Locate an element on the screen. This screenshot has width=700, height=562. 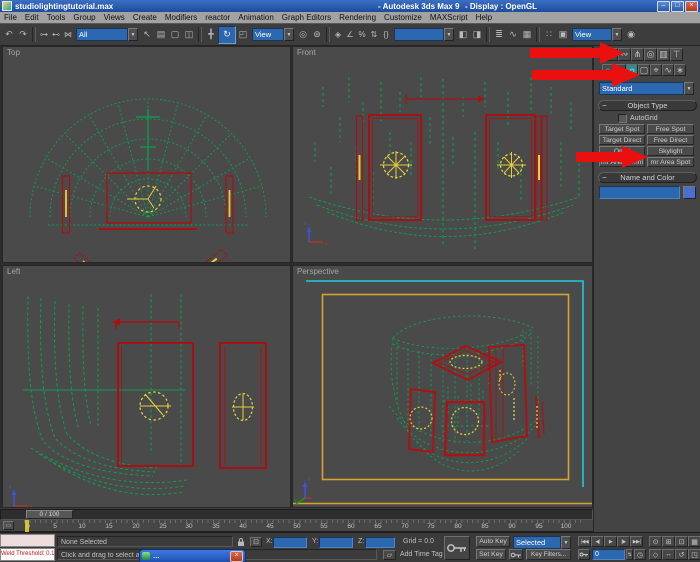
named-selection-dropdown: ▼ is located at coordinates (424, 34).